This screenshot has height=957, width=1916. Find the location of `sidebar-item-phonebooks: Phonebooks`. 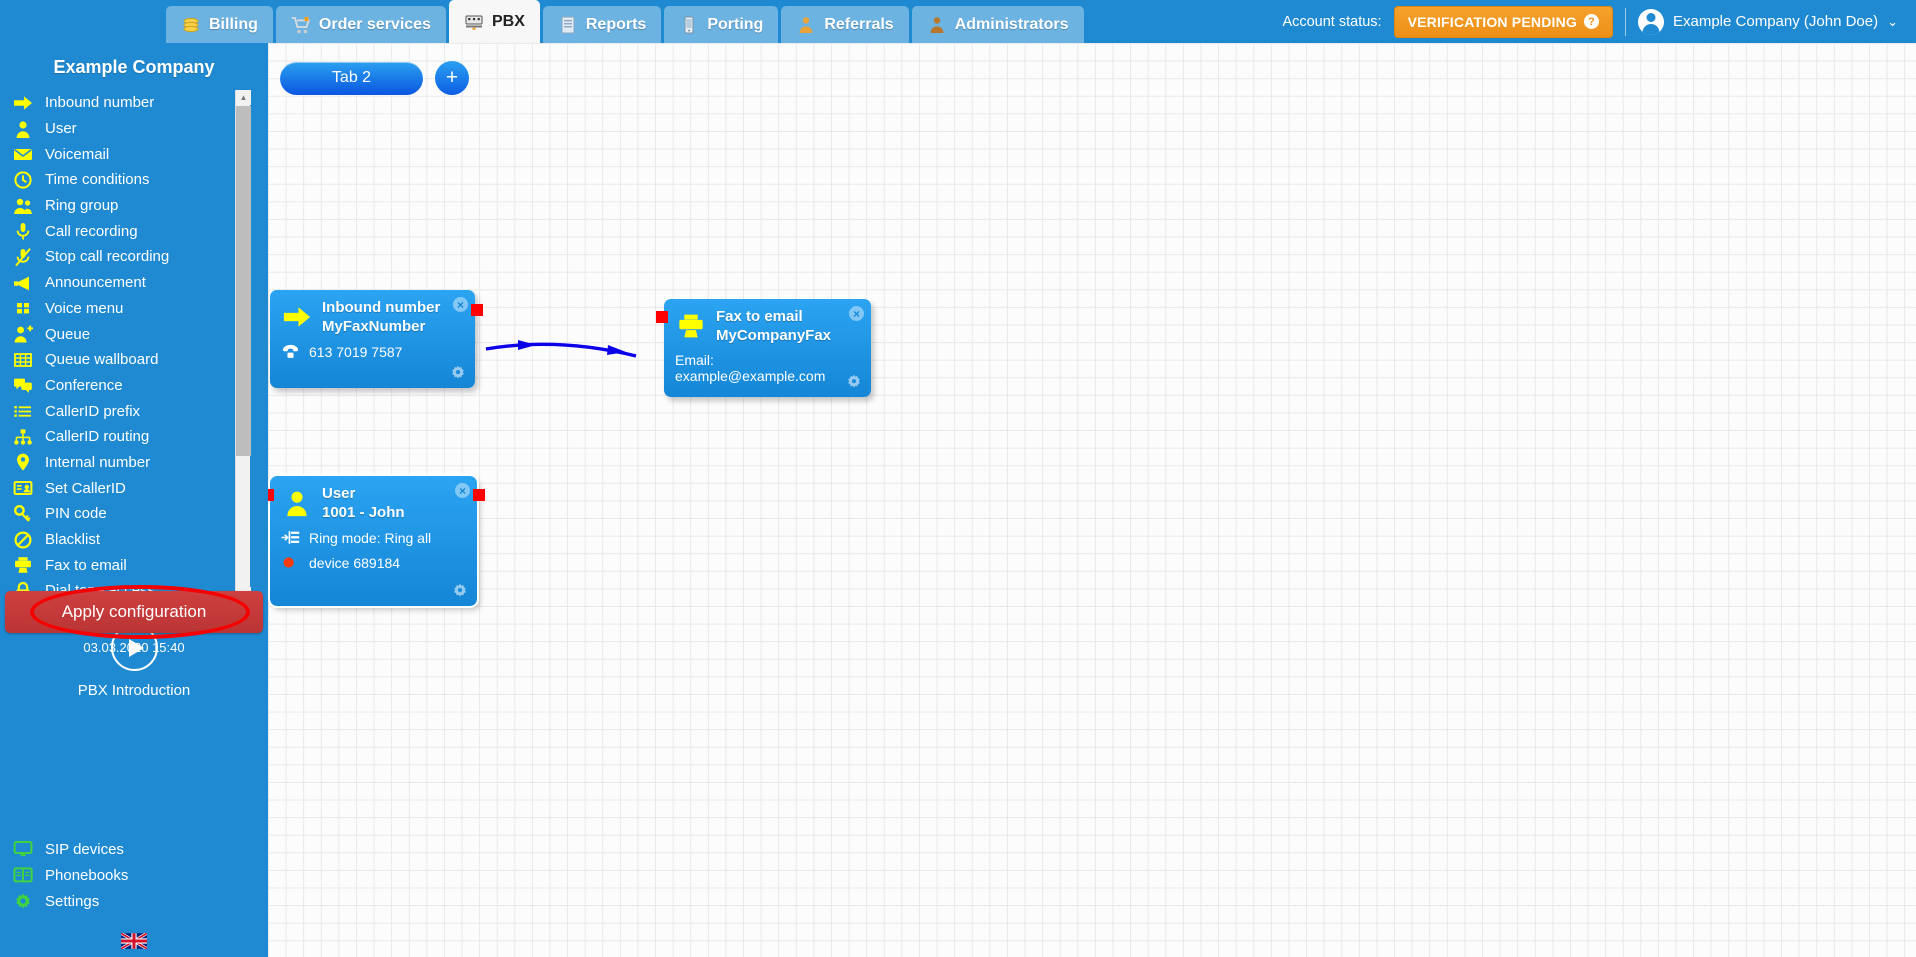

sidebar-item-phonebooks: Phonebooks is located at coordinates (70, 875).